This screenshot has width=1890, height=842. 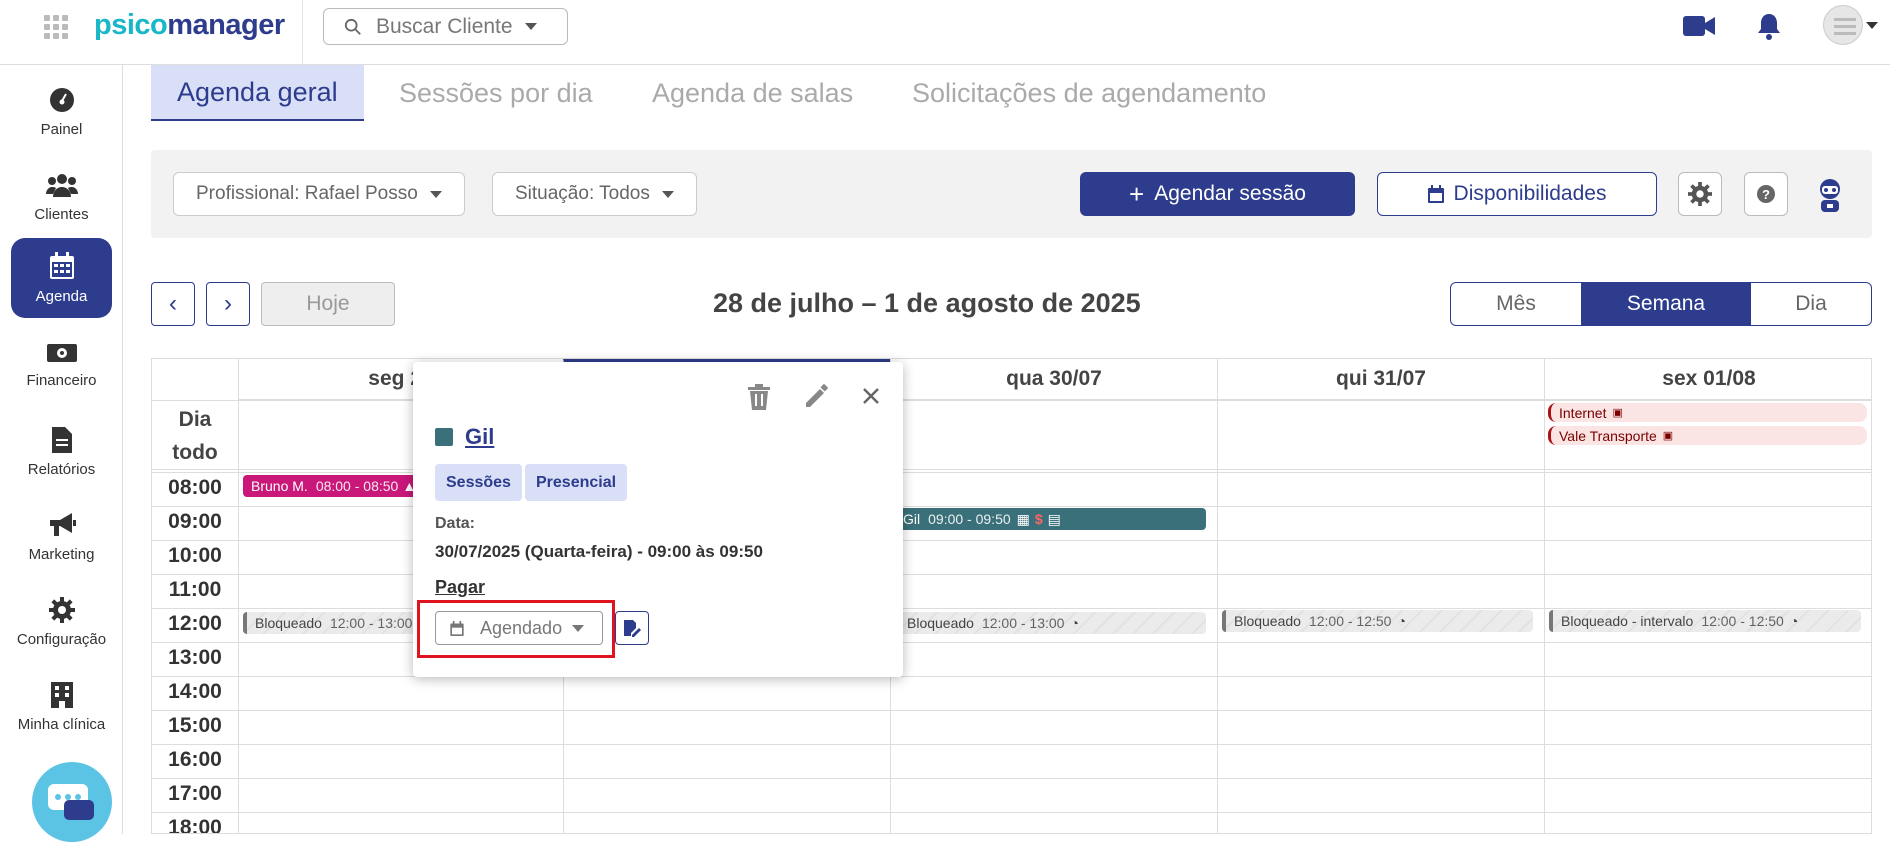 What do you see at coordinates (1516, 304) in the screenshot?
I see `view-month-button: Mês` at bounding box center [1516, 304].